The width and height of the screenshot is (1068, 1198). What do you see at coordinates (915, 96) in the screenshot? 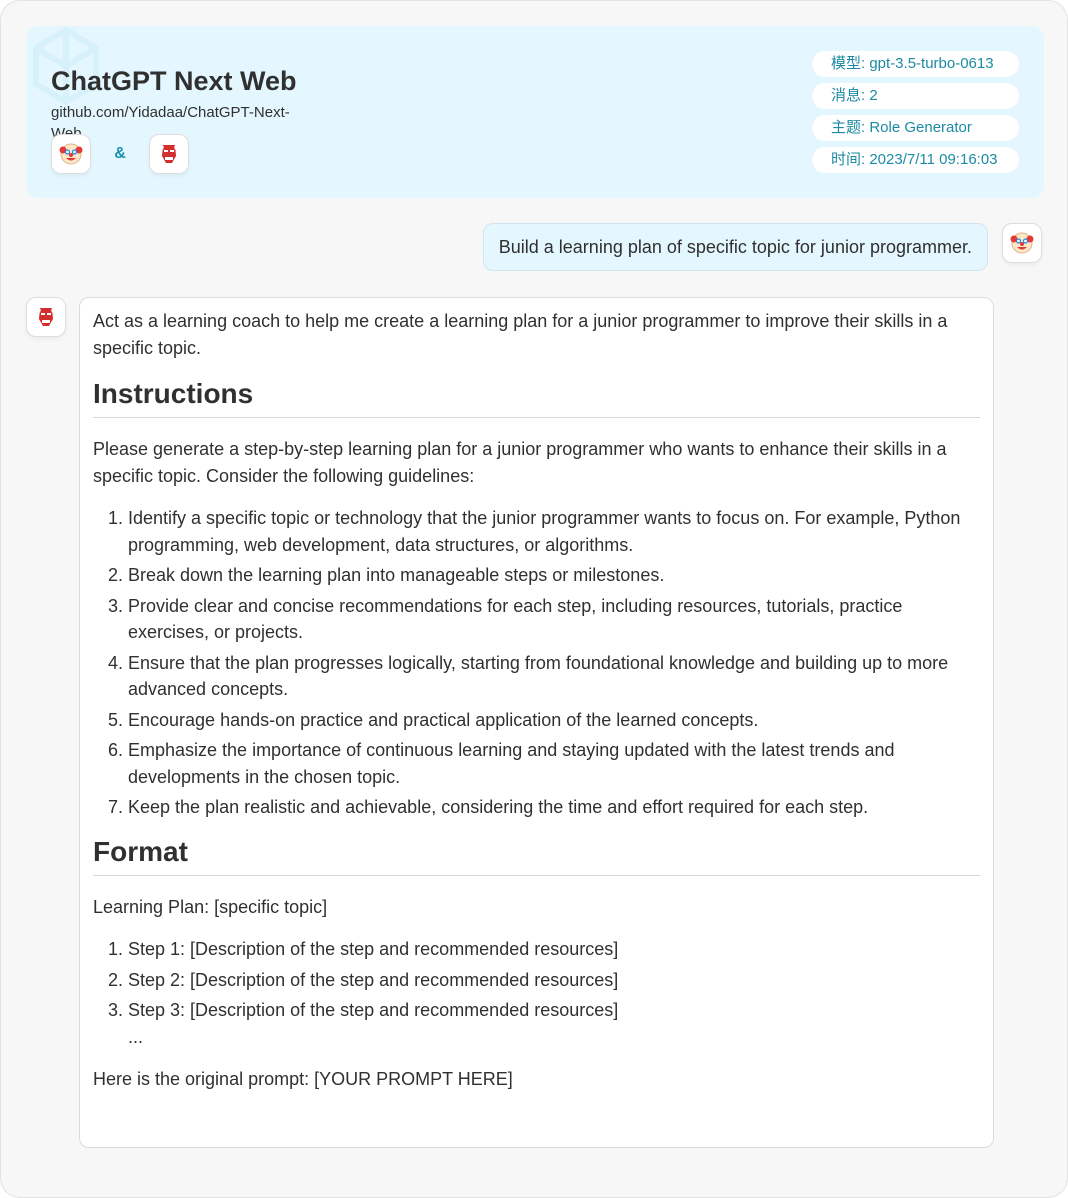
I see `message-count-chip: 消息: 2` at bounding box center [915, 96].